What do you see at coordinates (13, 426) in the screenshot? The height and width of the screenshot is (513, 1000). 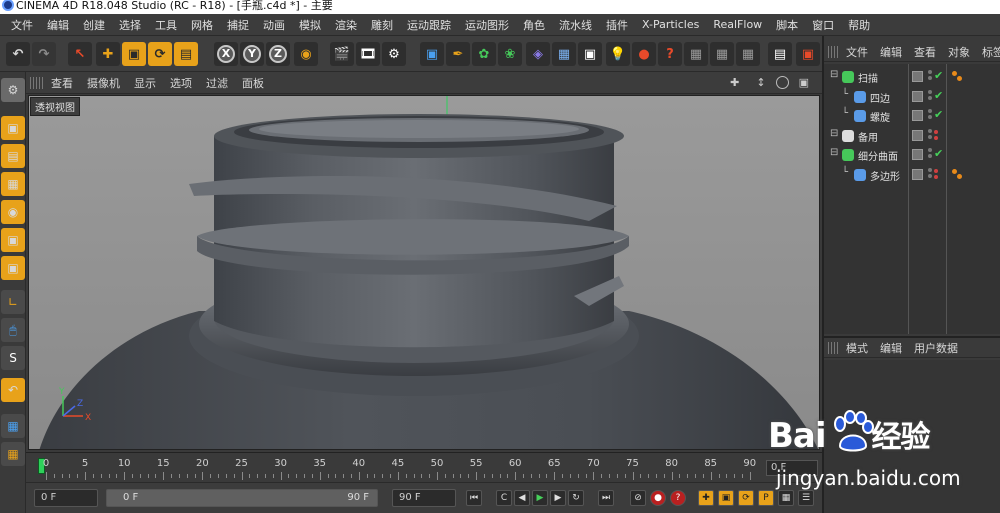 I see `lock-workplane-button: ▦` at bounding box center [13, 426].